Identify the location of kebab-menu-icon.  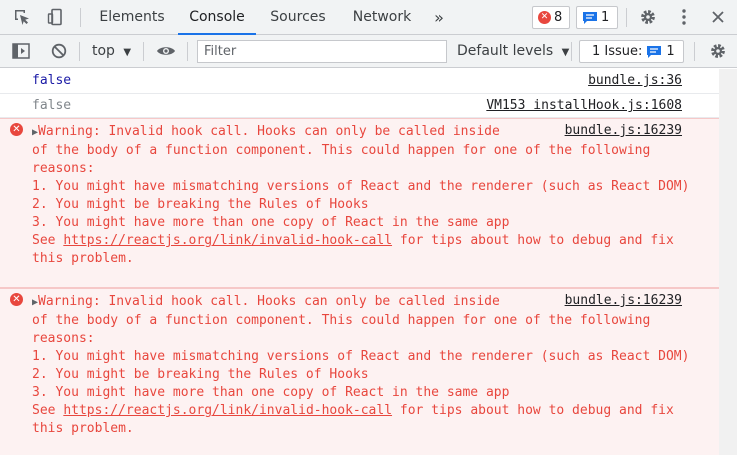
(684, 17).